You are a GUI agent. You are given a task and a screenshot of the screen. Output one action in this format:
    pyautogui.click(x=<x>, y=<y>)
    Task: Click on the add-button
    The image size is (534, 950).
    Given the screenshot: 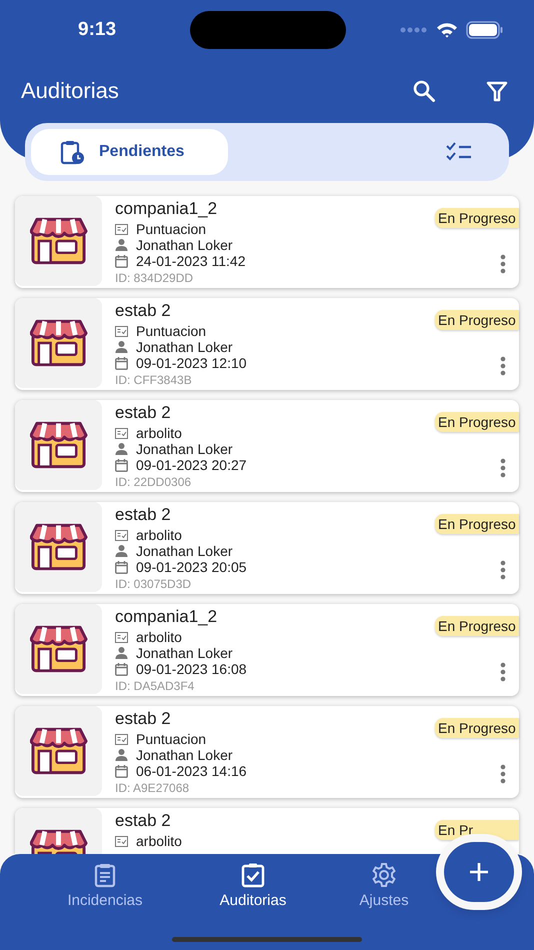 What is the action you would take?
    pyautogui.click(x=479, y=872)
    